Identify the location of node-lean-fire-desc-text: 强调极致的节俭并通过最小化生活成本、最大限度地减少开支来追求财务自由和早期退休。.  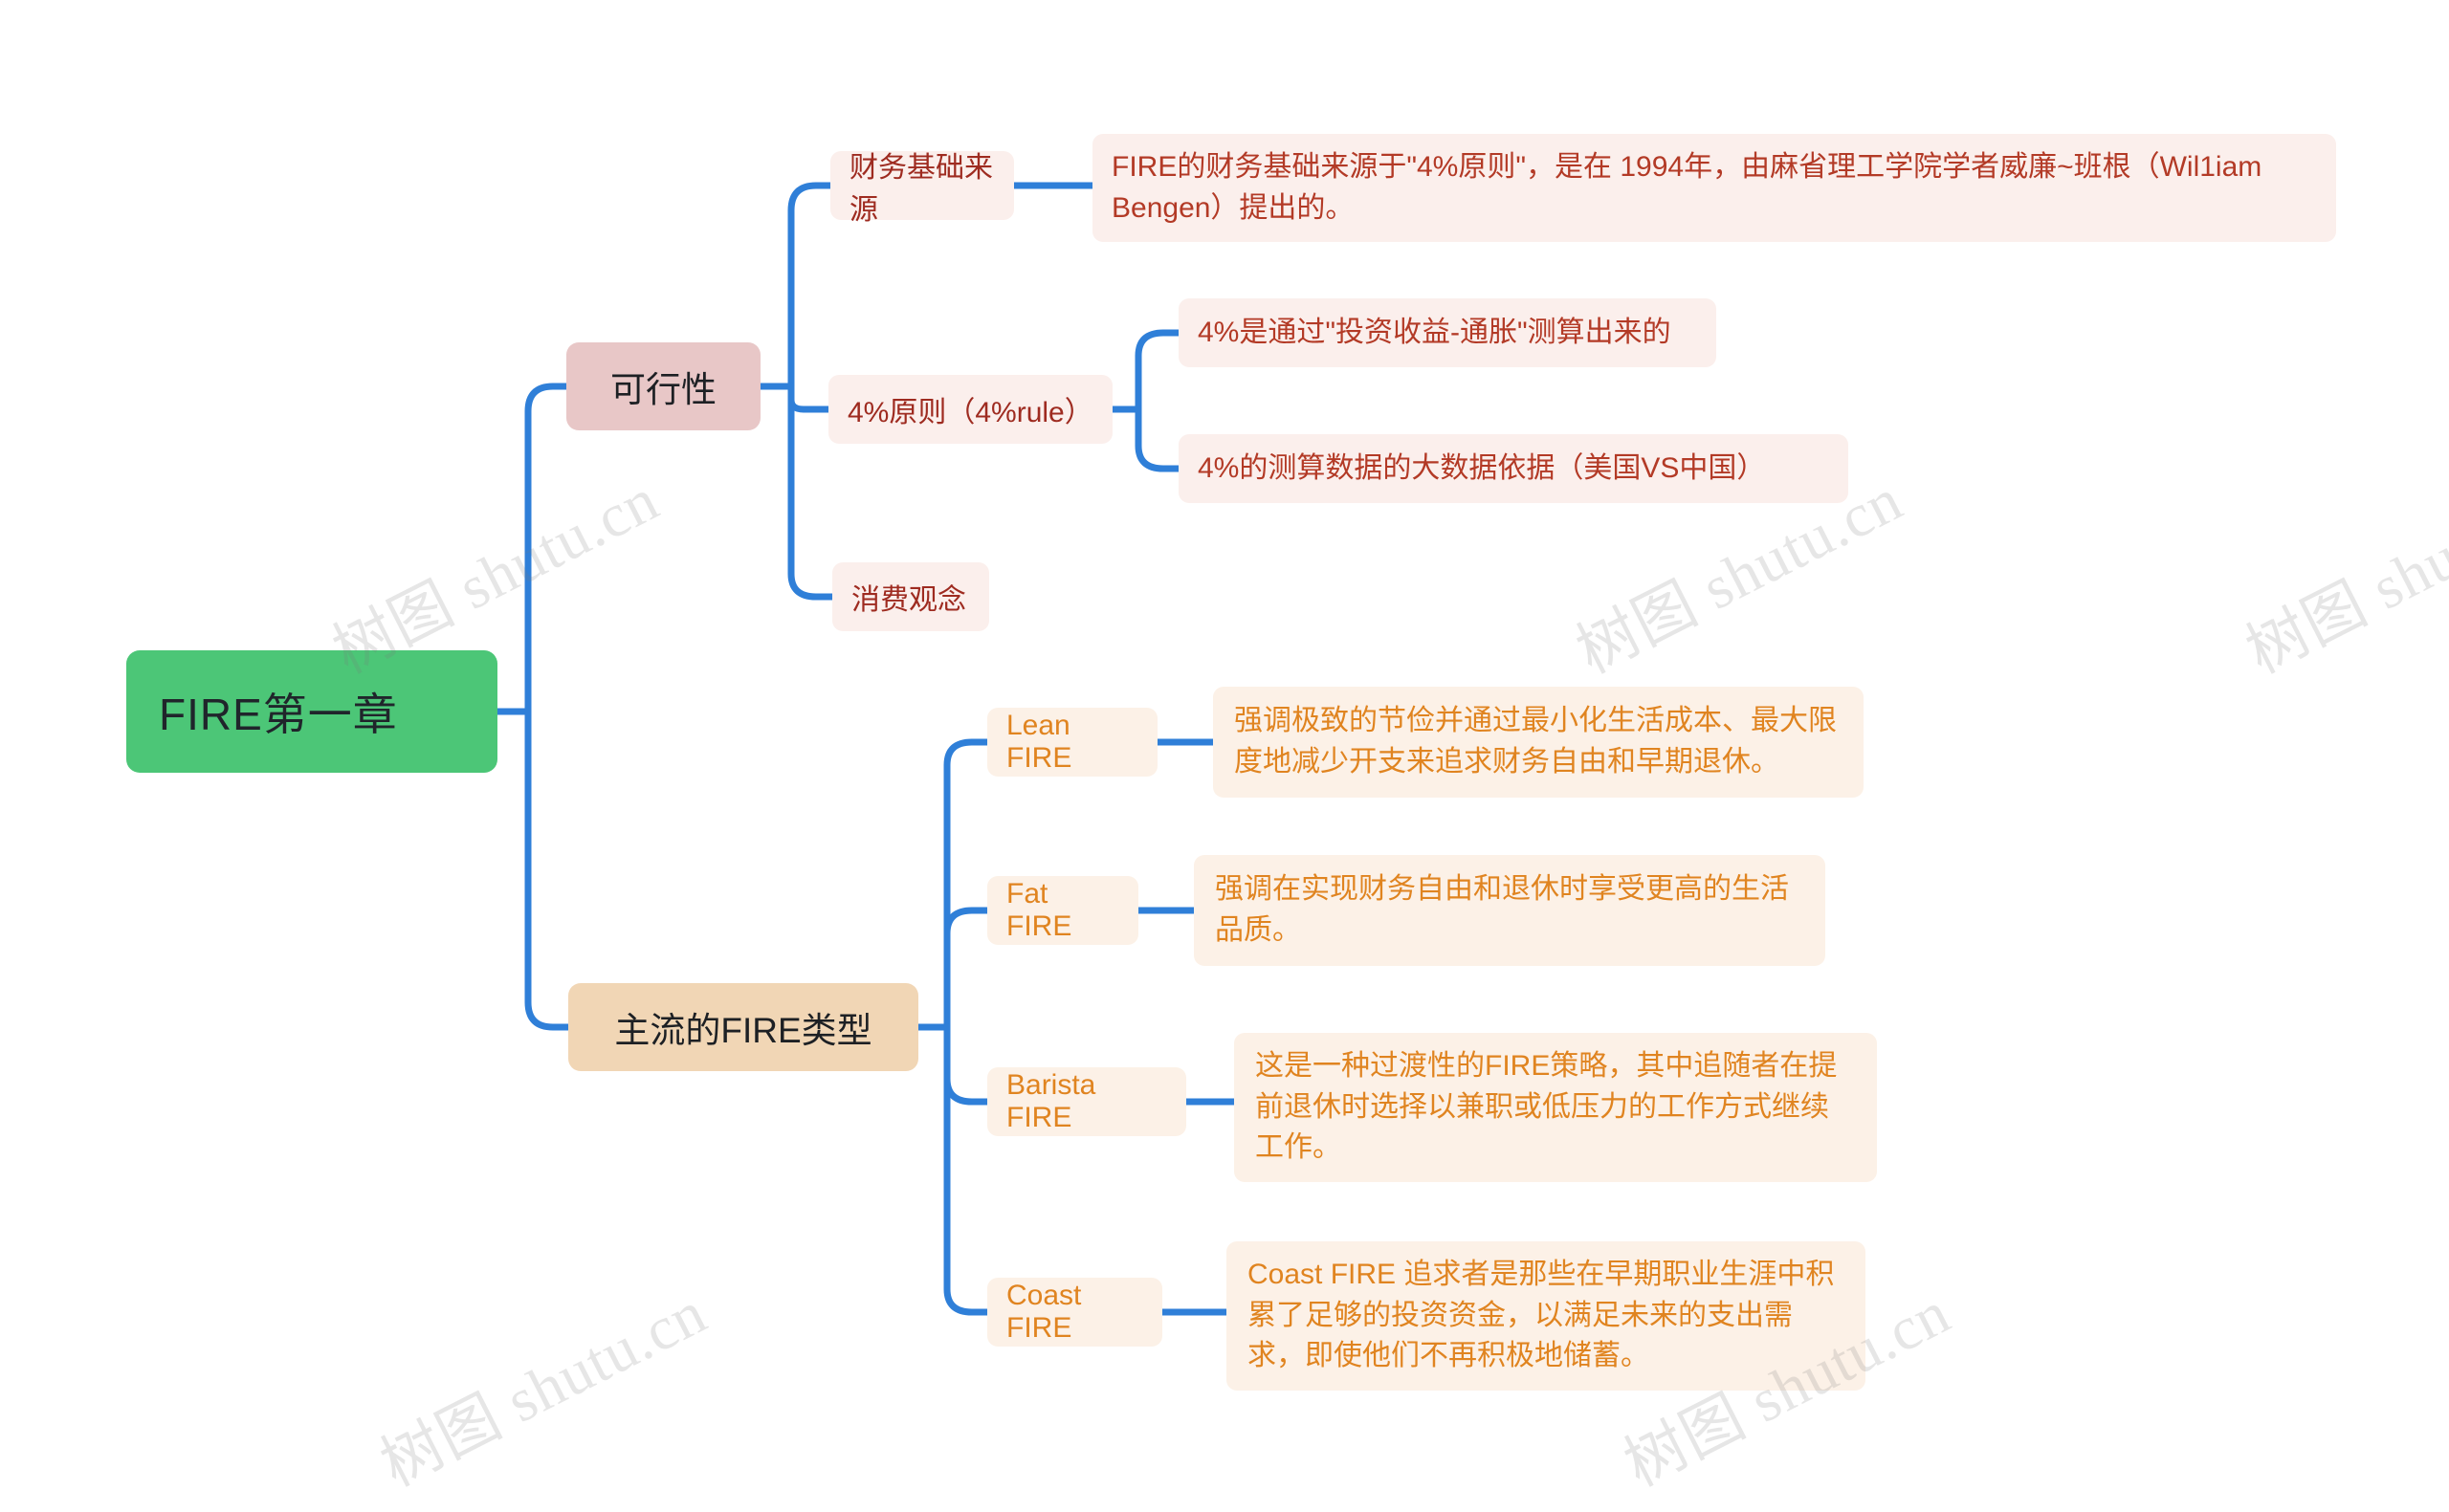
(1536, 741).